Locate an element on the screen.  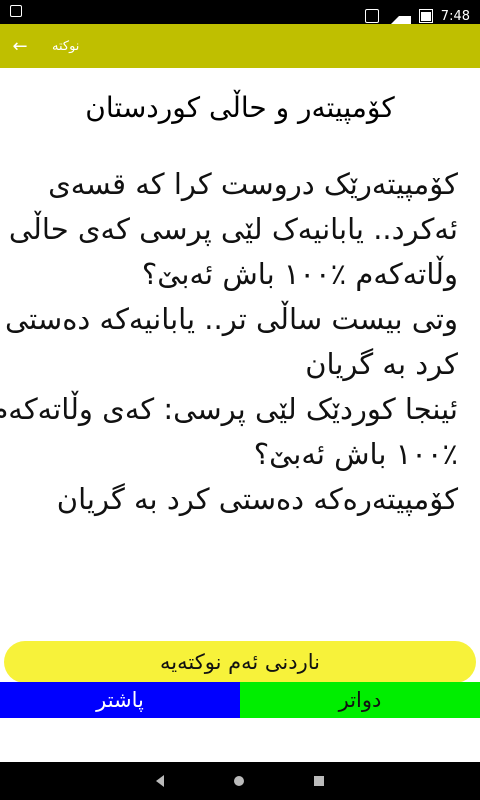
joke-line: ئینجا کوردێک لێی پرسی: کەی وڵاتەکەم is located at coordinates (229, 409).